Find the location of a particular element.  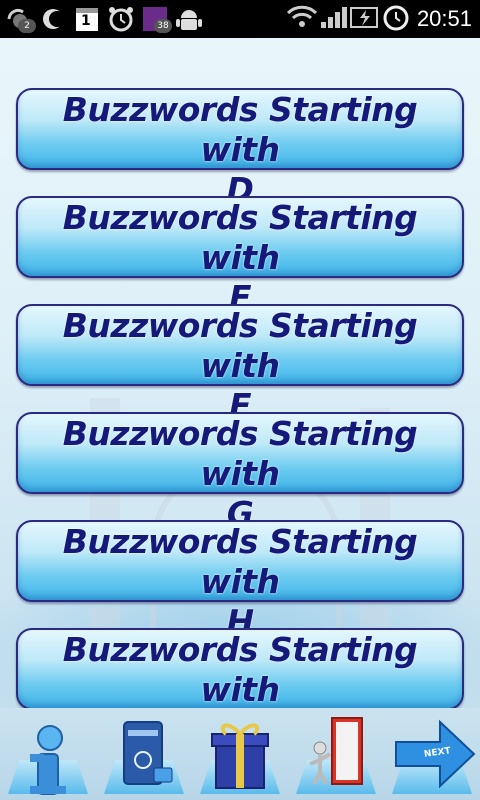

wifi-icon is located at coordinates (302, 19).